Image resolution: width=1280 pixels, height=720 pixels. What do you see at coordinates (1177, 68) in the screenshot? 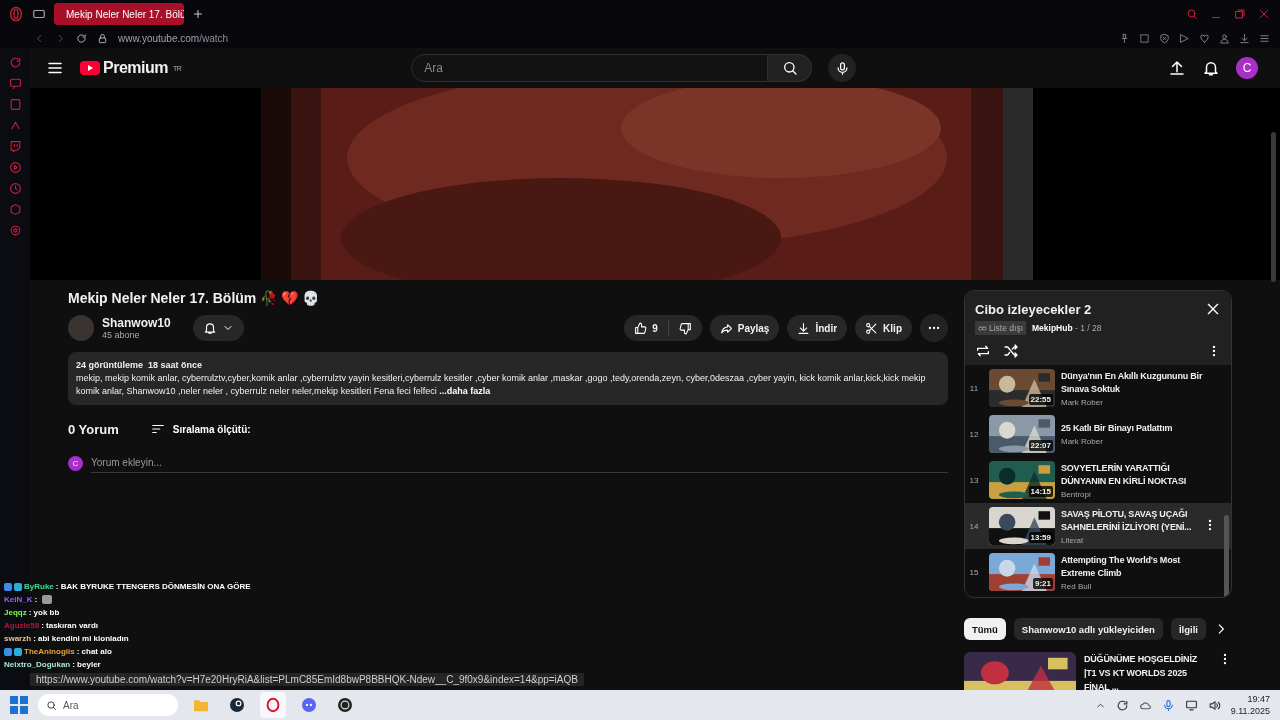
I see `upload-icon` at bounding box center [1177, 68].